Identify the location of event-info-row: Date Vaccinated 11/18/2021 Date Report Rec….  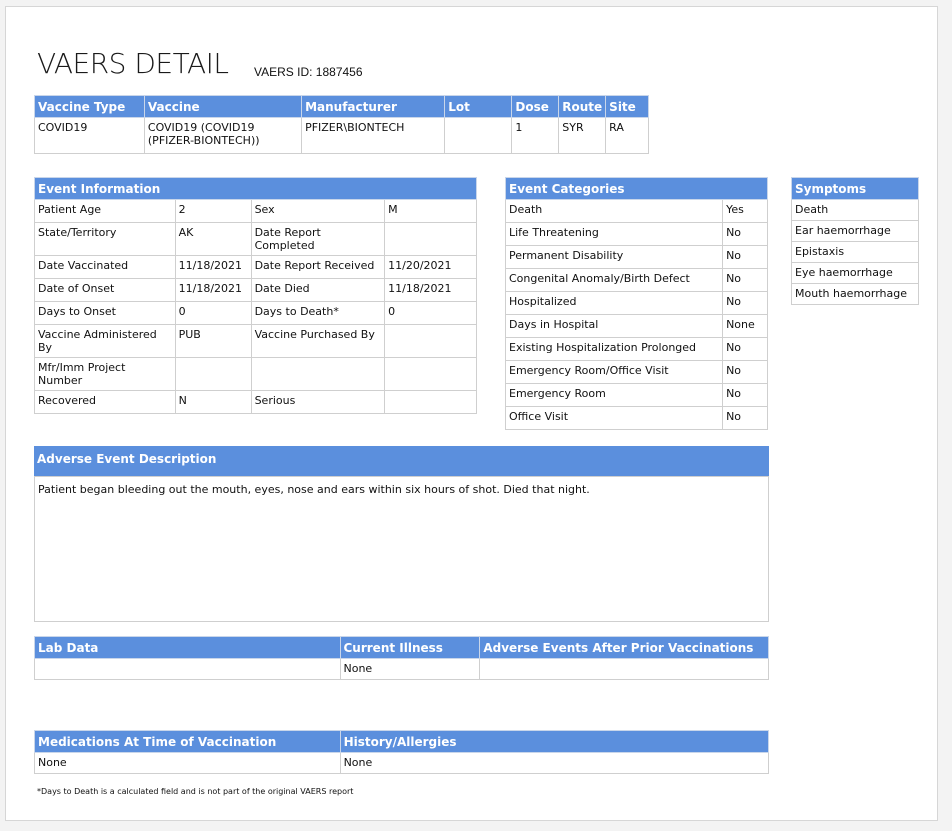
(255, 267).